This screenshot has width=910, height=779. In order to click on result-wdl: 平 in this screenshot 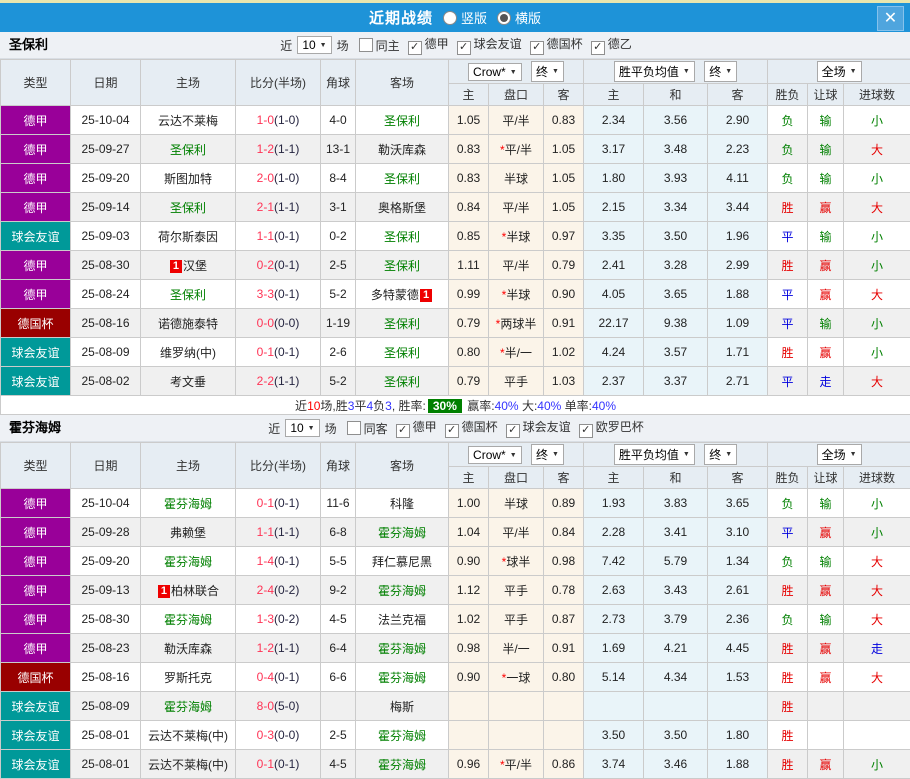, I will do `click(788, 381)`.